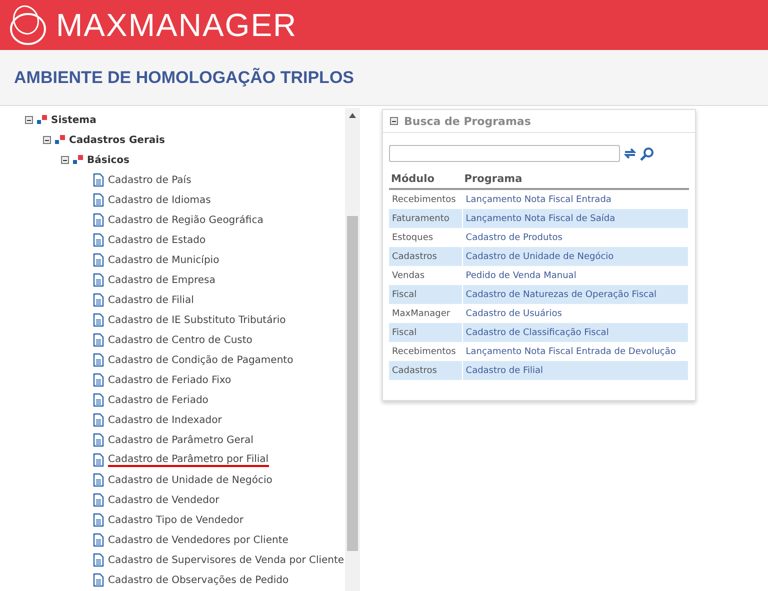 The image size is (768, 591). Describe the element at coordinates (117, 140) in the screenshot. I see `tree-folder-label: Cadastros Gerais` at that location.